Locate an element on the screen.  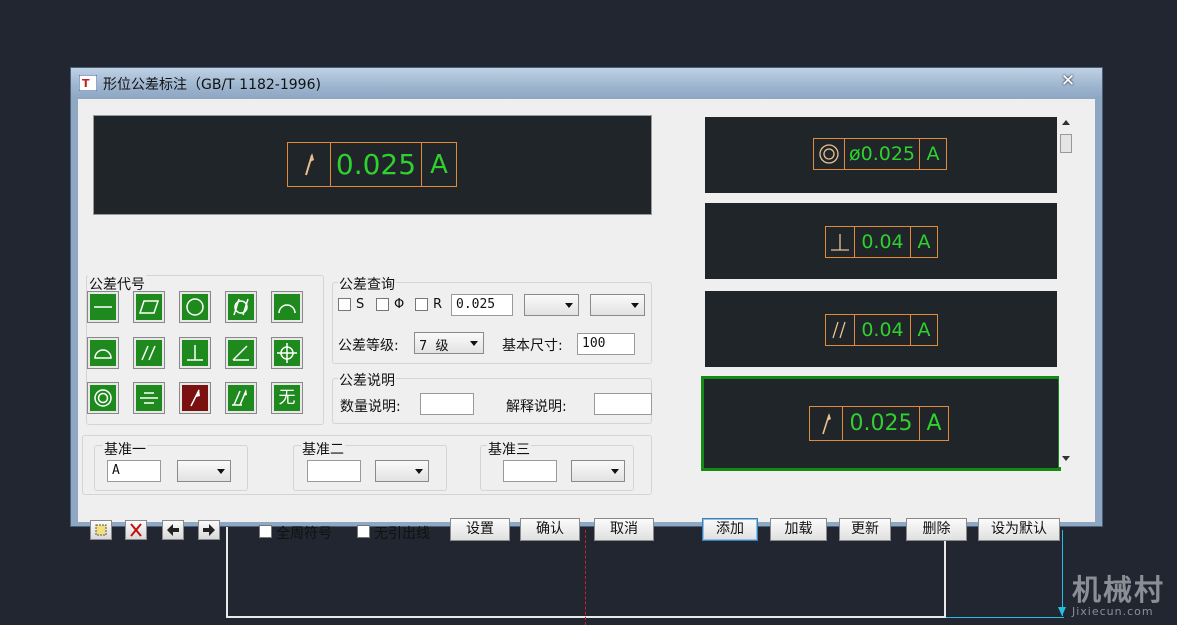
select-object-button is located at coordinates (101, 530).